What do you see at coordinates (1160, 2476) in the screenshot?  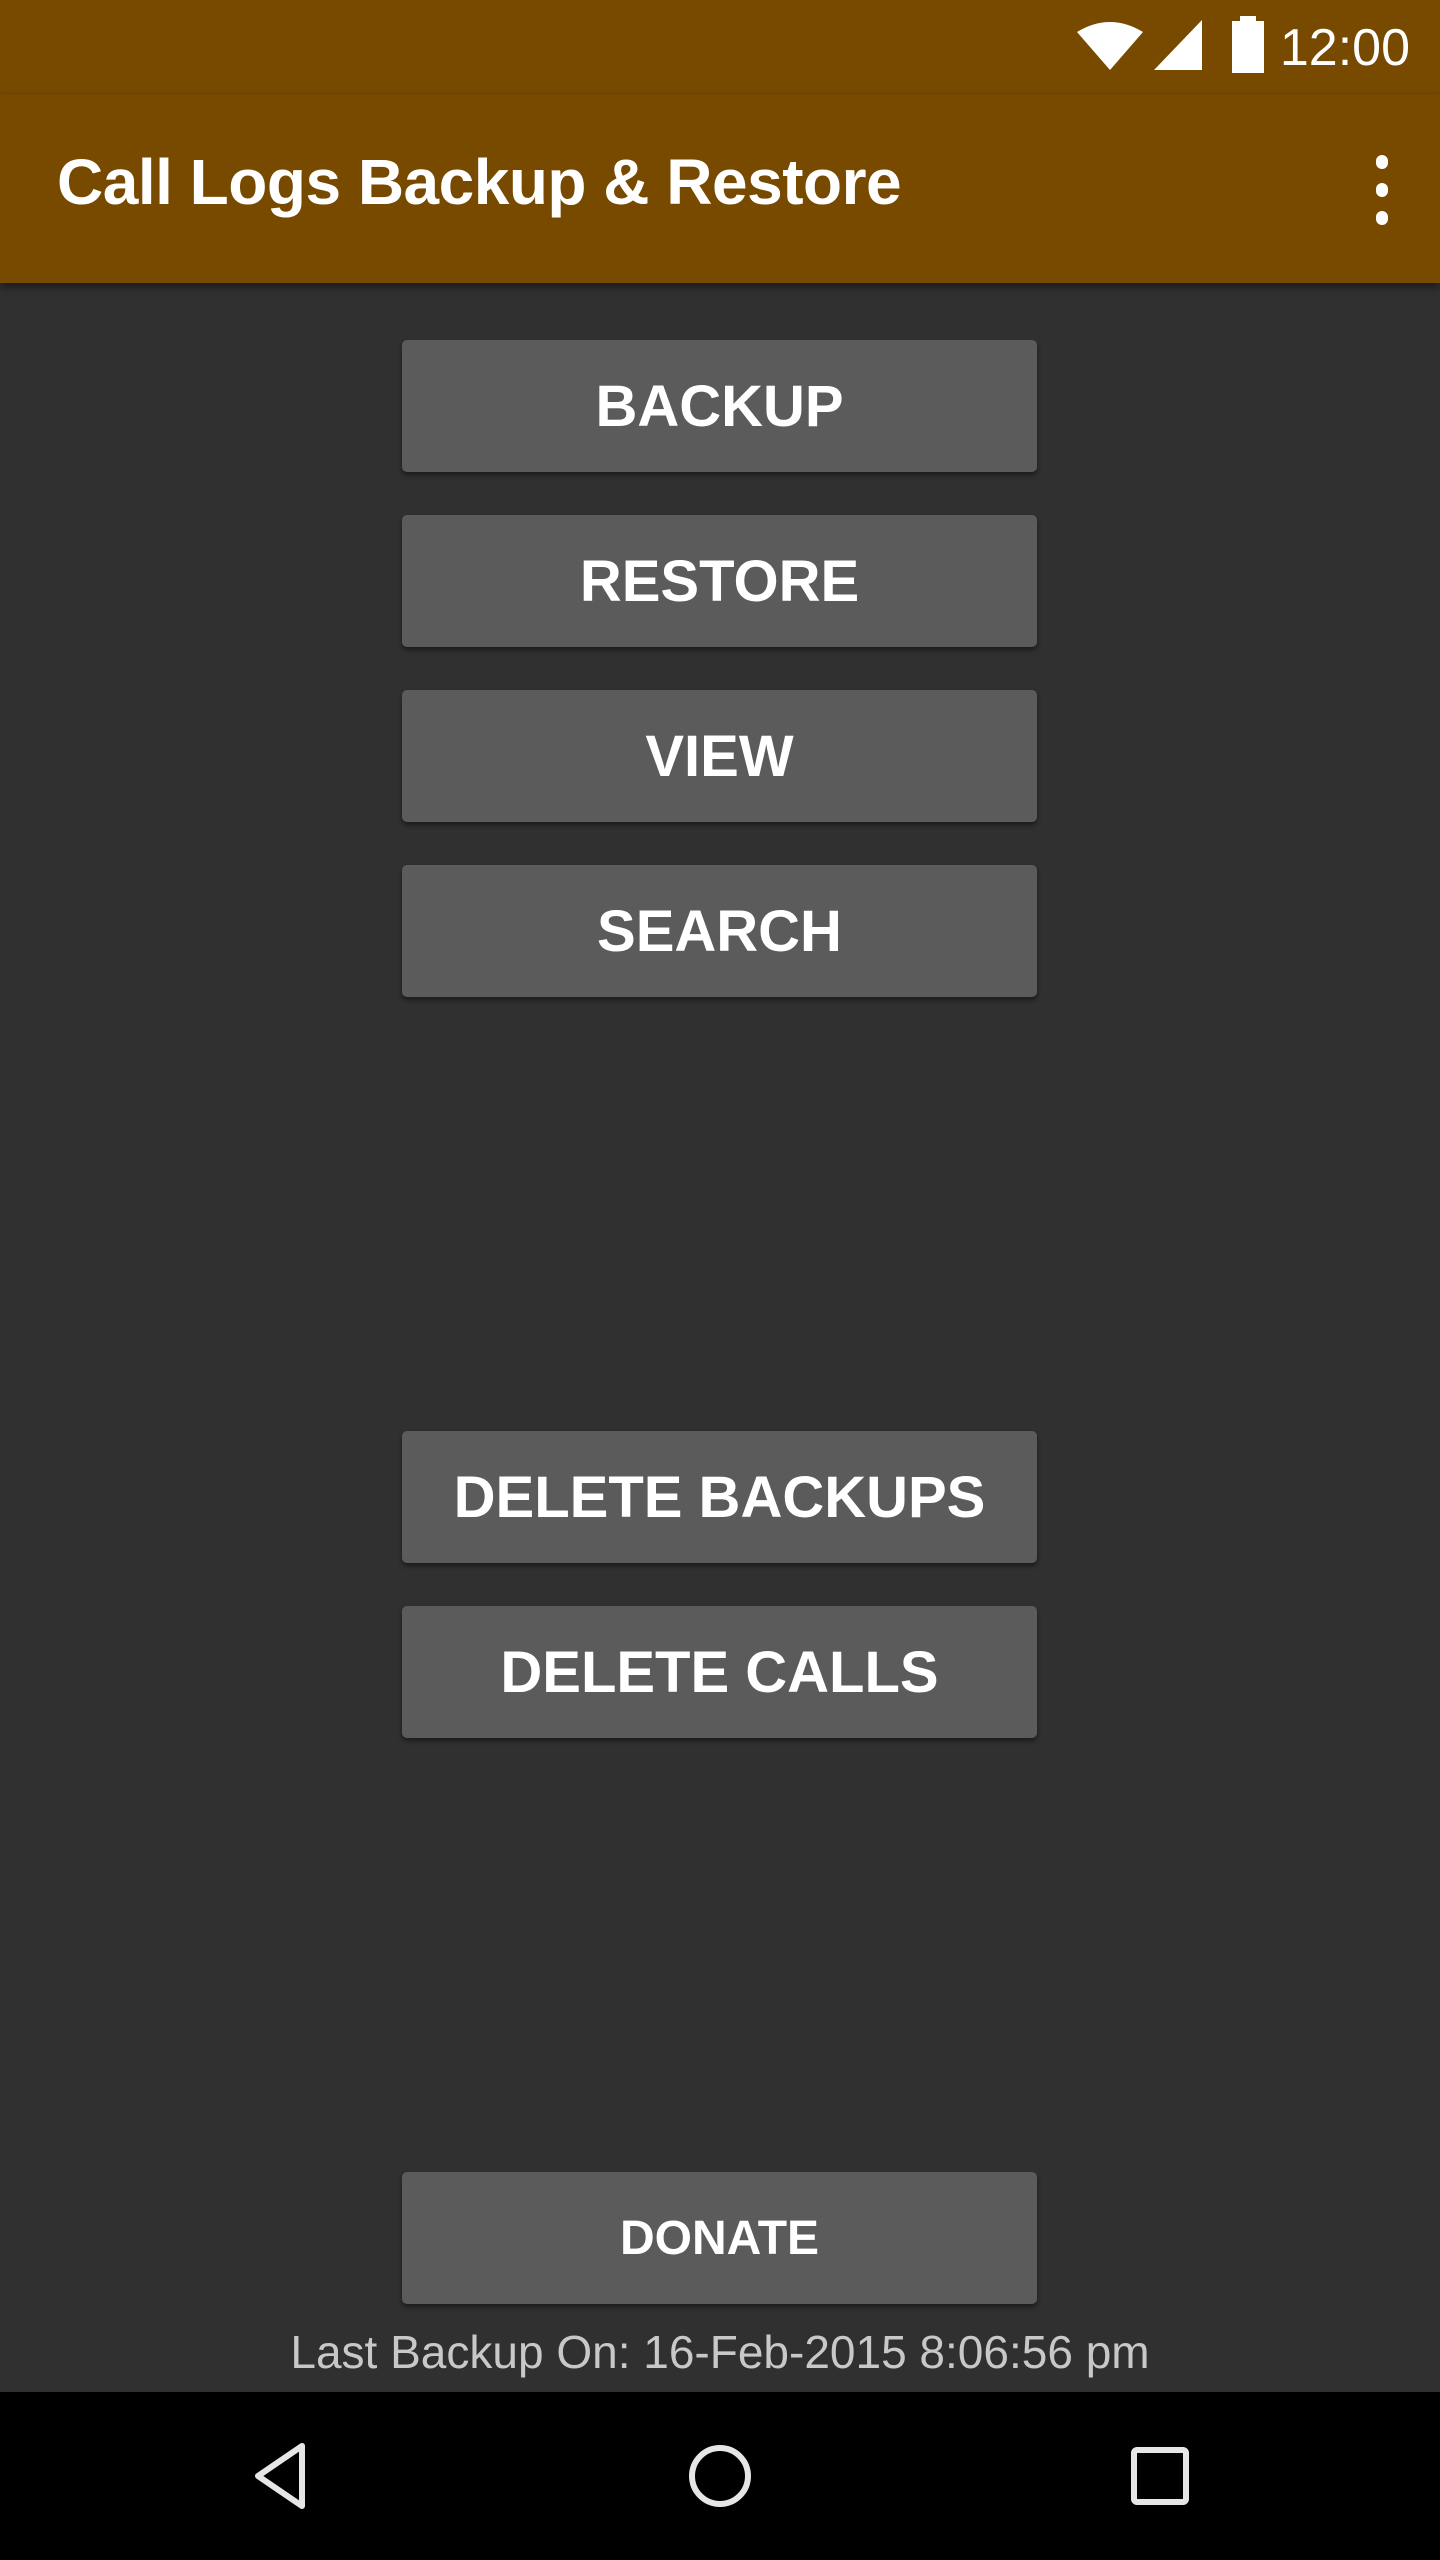 I see `recents-icon` at bounding box center [1160, 2476].